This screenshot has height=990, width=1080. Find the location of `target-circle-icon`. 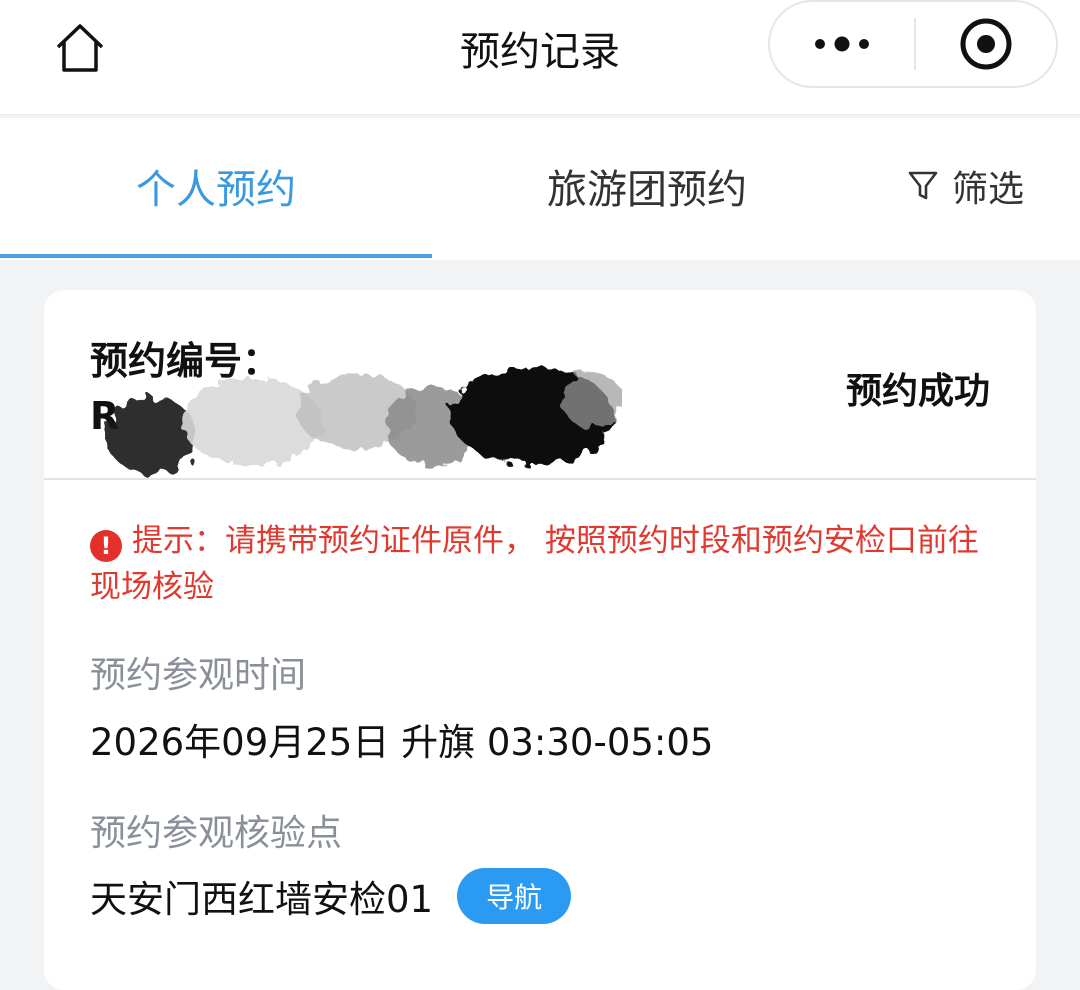

target-circle-icon is located at coordinates (986, 44).